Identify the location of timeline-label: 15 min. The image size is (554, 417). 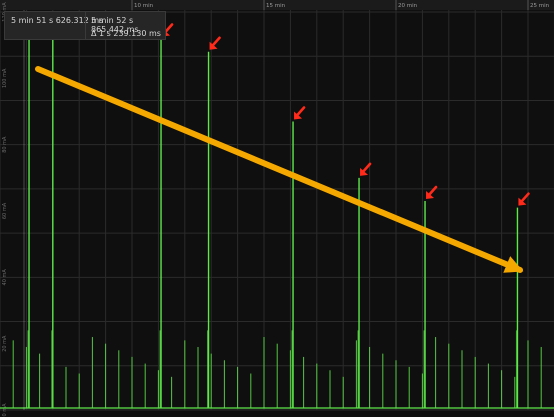
(276, 6).